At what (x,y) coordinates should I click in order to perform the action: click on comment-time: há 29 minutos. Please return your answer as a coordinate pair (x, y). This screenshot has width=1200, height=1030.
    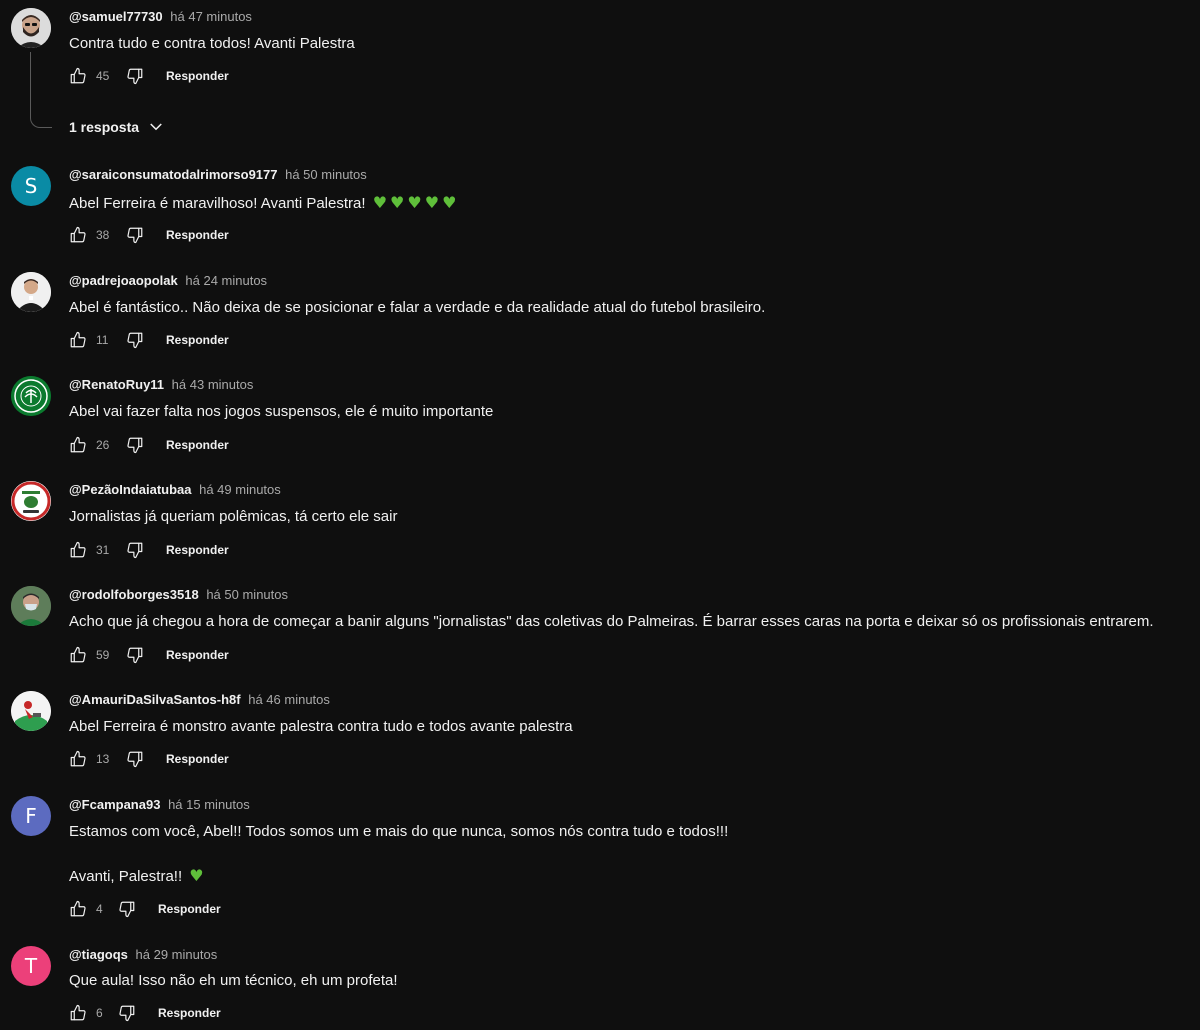
    Looking at the image, I should click on (177, 954).